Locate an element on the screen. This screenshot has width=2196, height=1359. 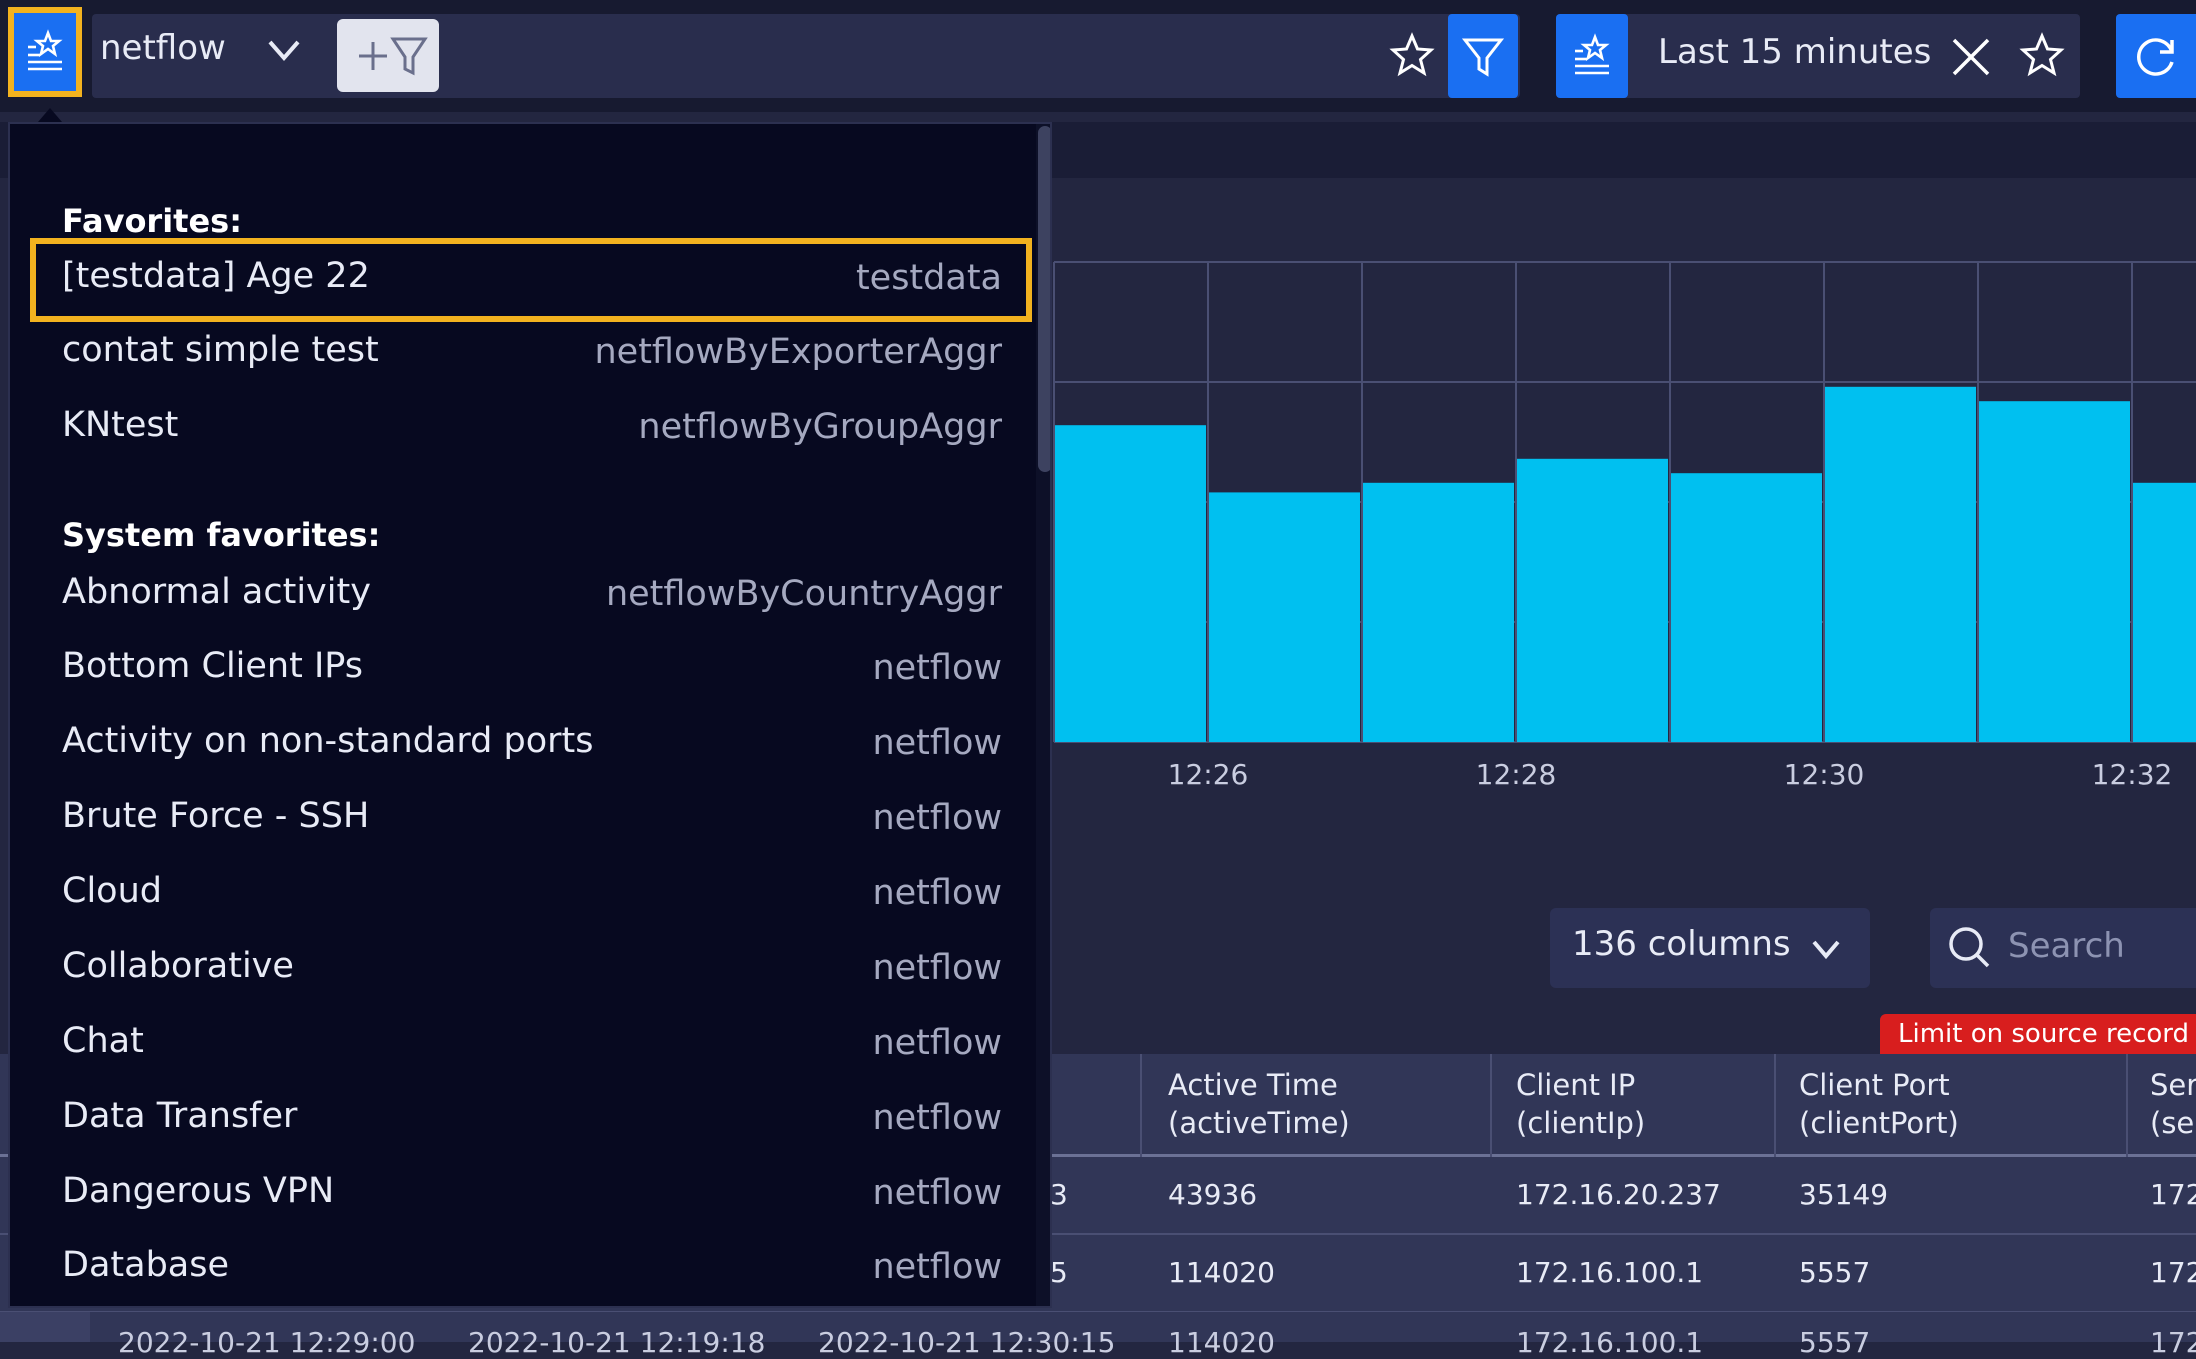
filter-icon is located at coordinates (1483, 57).